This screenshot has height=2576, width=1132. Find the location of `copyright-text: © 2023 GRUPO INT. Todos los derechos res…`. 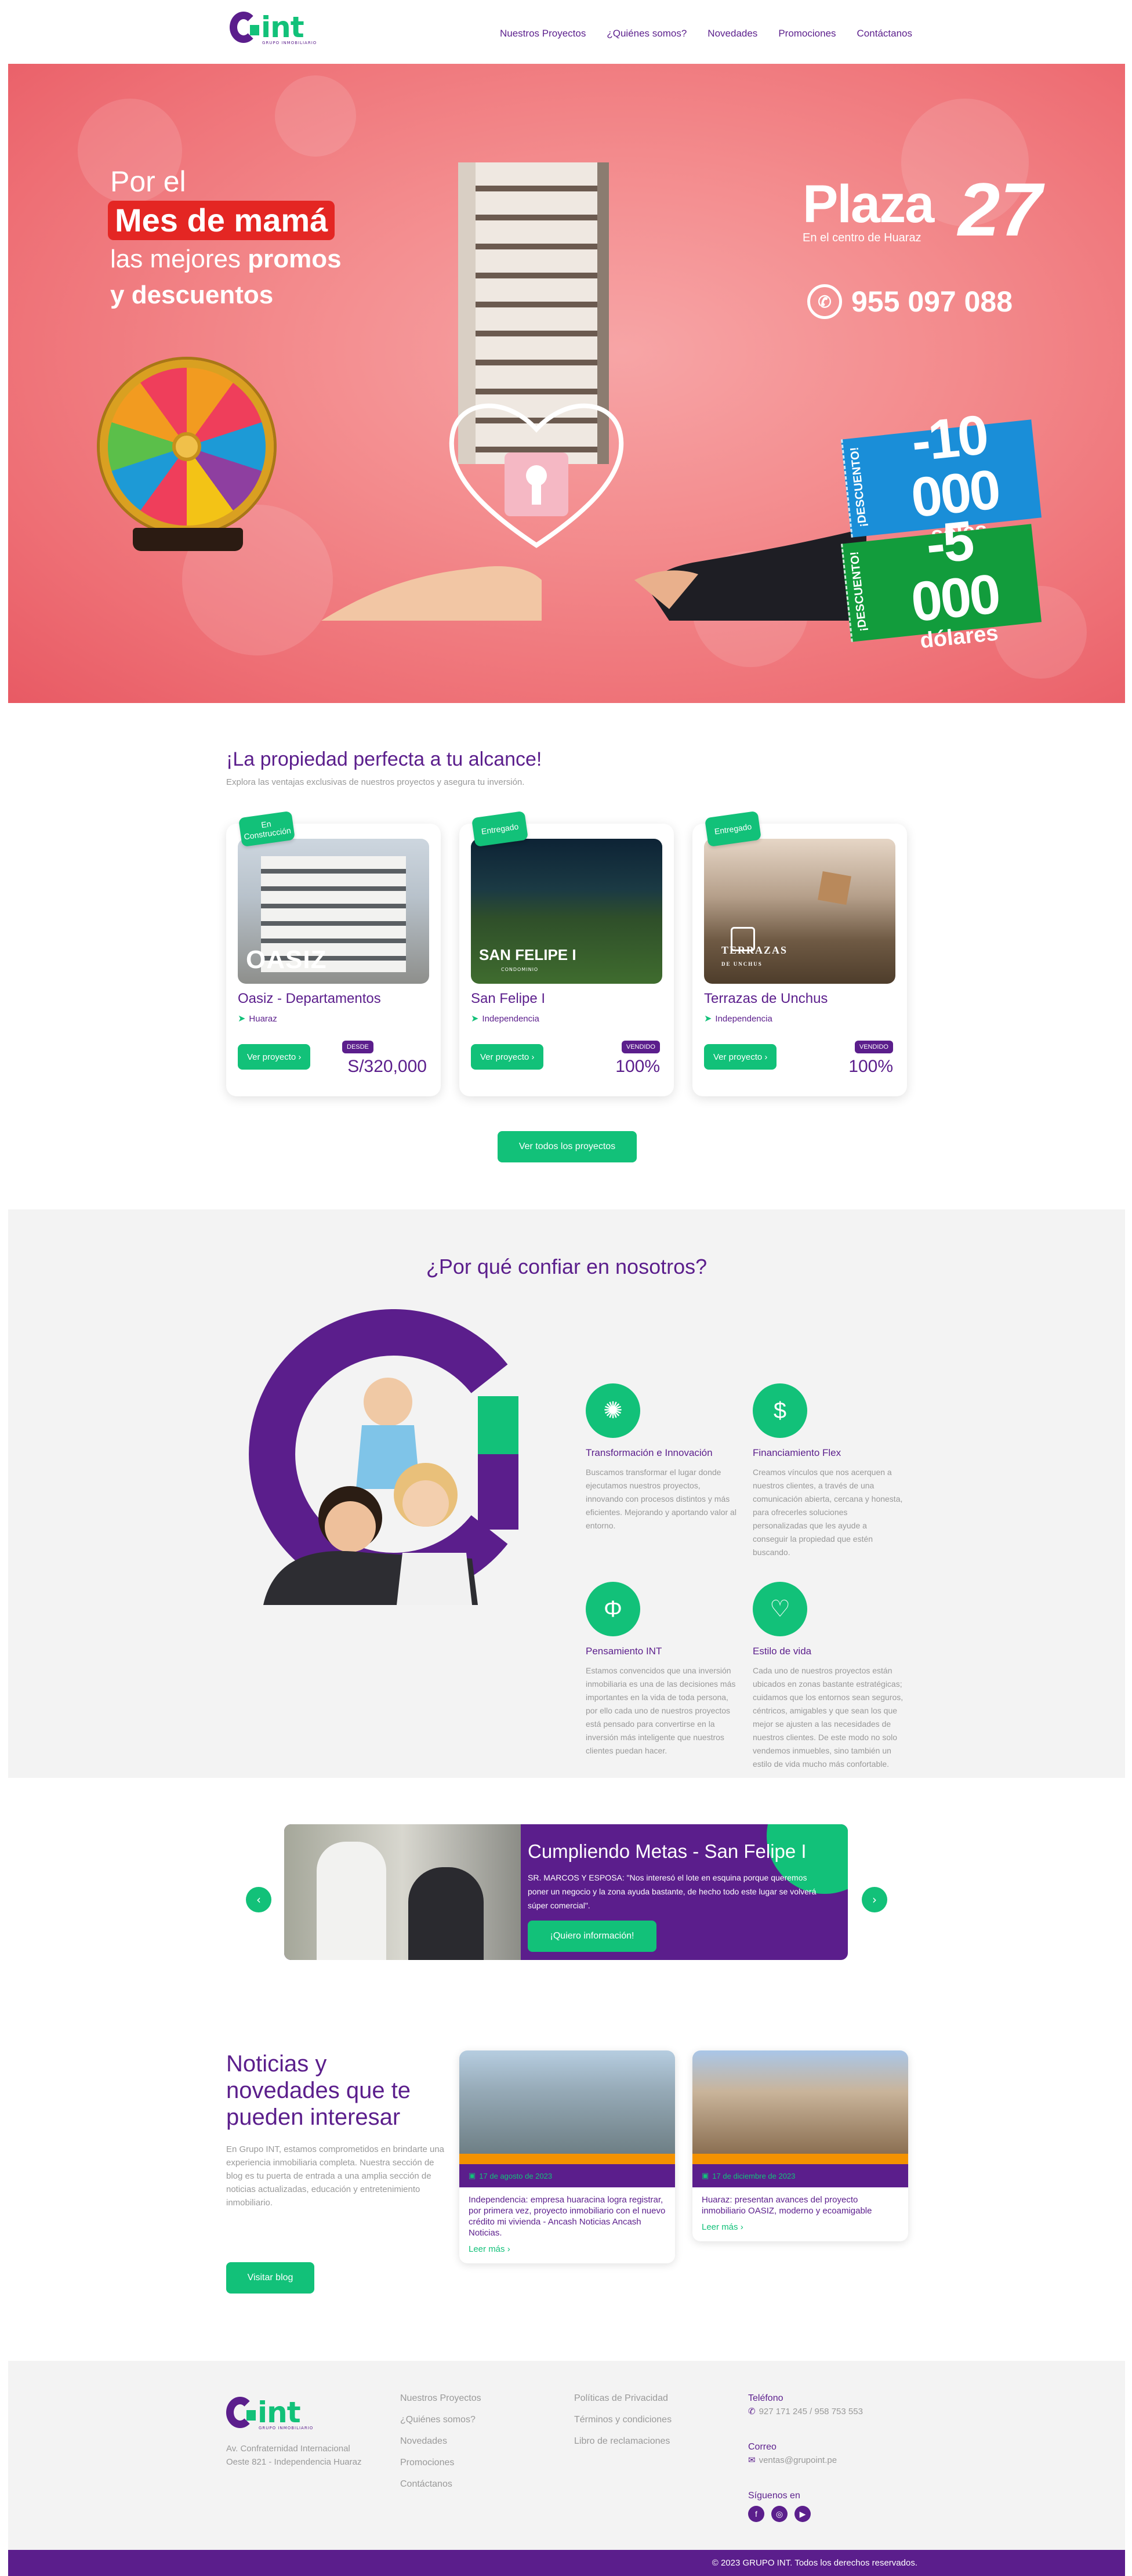

copyright-text: © 2023 GRUPO INT. Todos los derechos res… is located at coordinates (815, 2563).